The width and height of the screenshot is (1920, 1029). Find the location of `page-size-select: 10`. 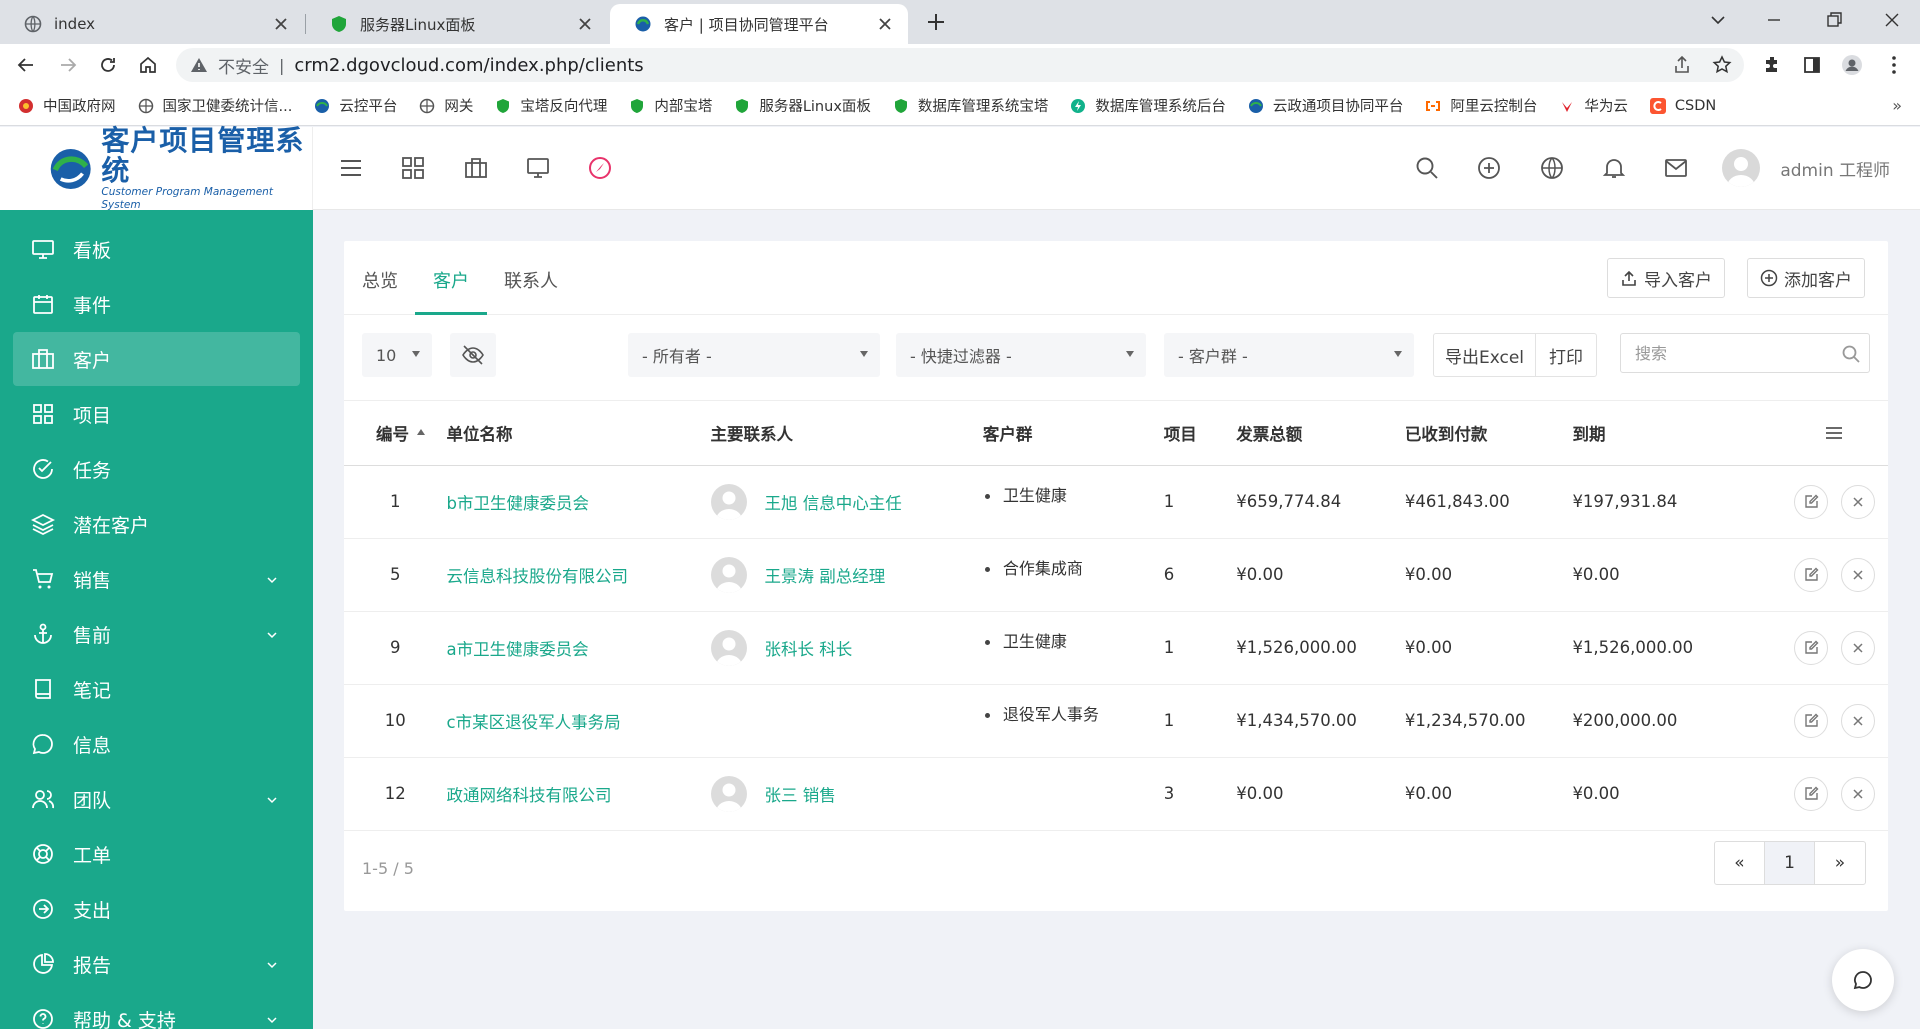

page-size-select: 10 is located at coordinates (397, 355).